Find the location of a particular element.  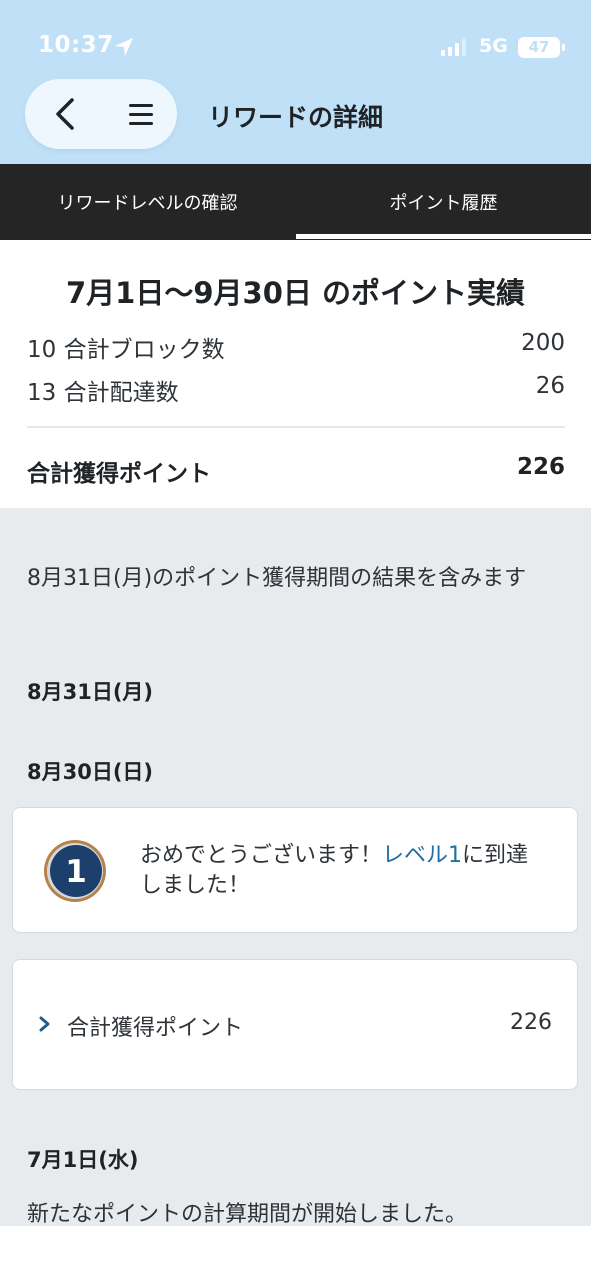

bottom-area is located at coordinates (295, 1253).